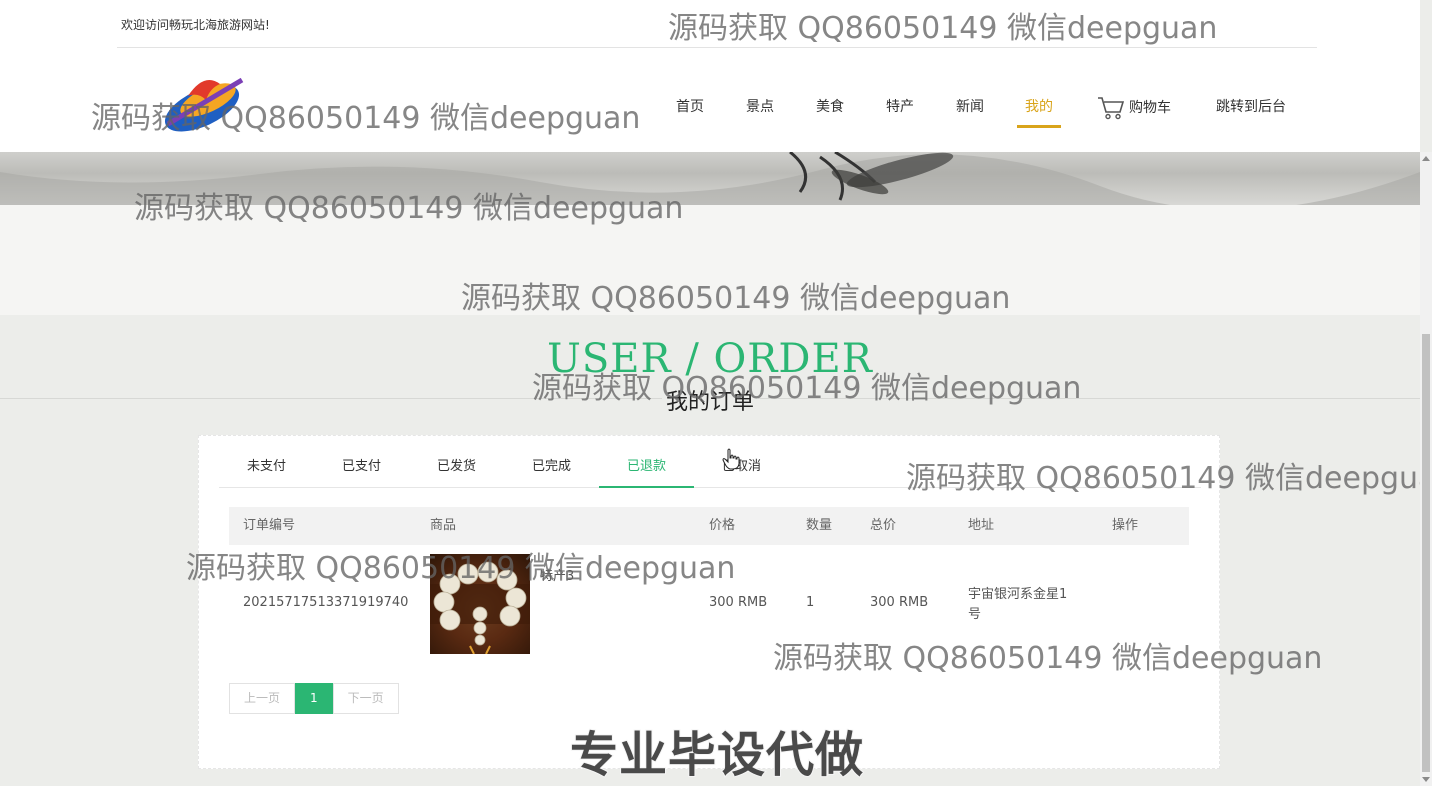 The image size is (1432, 786). Describe the element at coordinates (731, 459) in the screenshot. I see `hand-cursor-icon` at that location.